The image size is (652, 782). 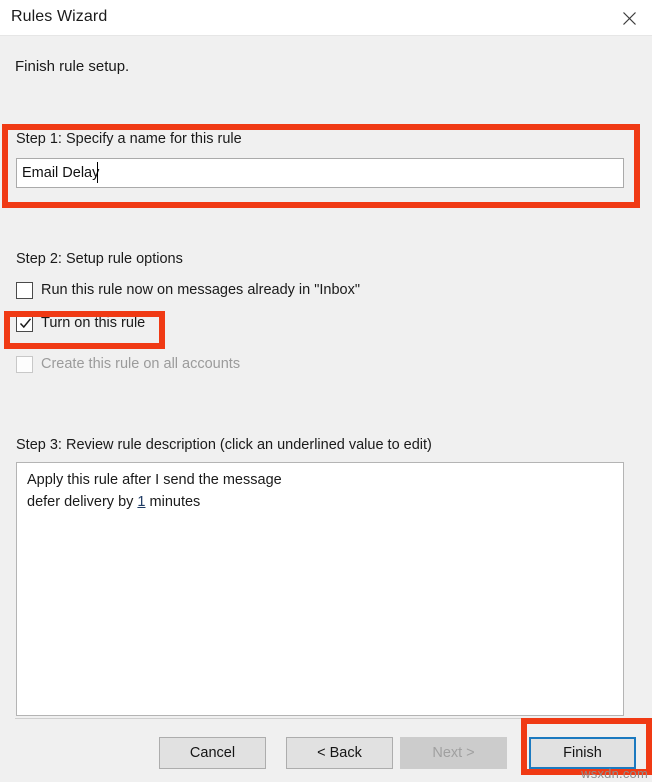 I want to click on checkbox-turn-on-rule: Turn on this rule, so click(x=80, y=323).